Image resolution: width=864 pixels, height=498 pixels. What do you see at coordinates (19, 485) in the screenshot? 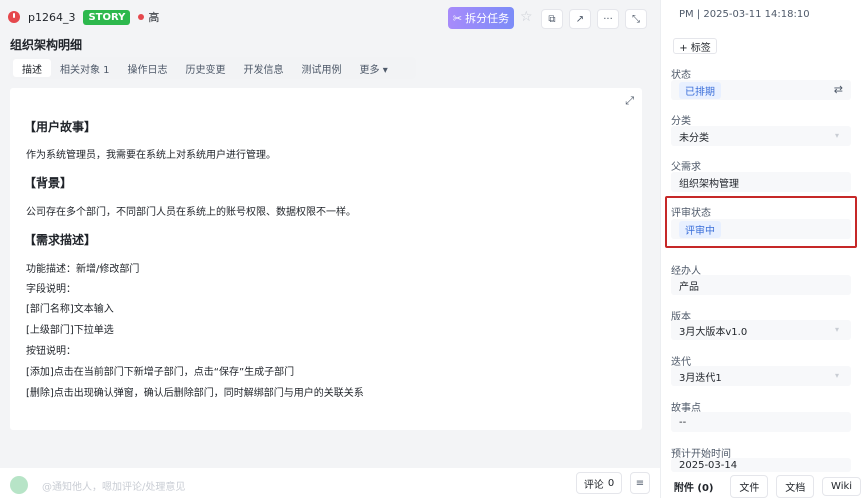
I see `avatar` at bounding box center [19, 485].